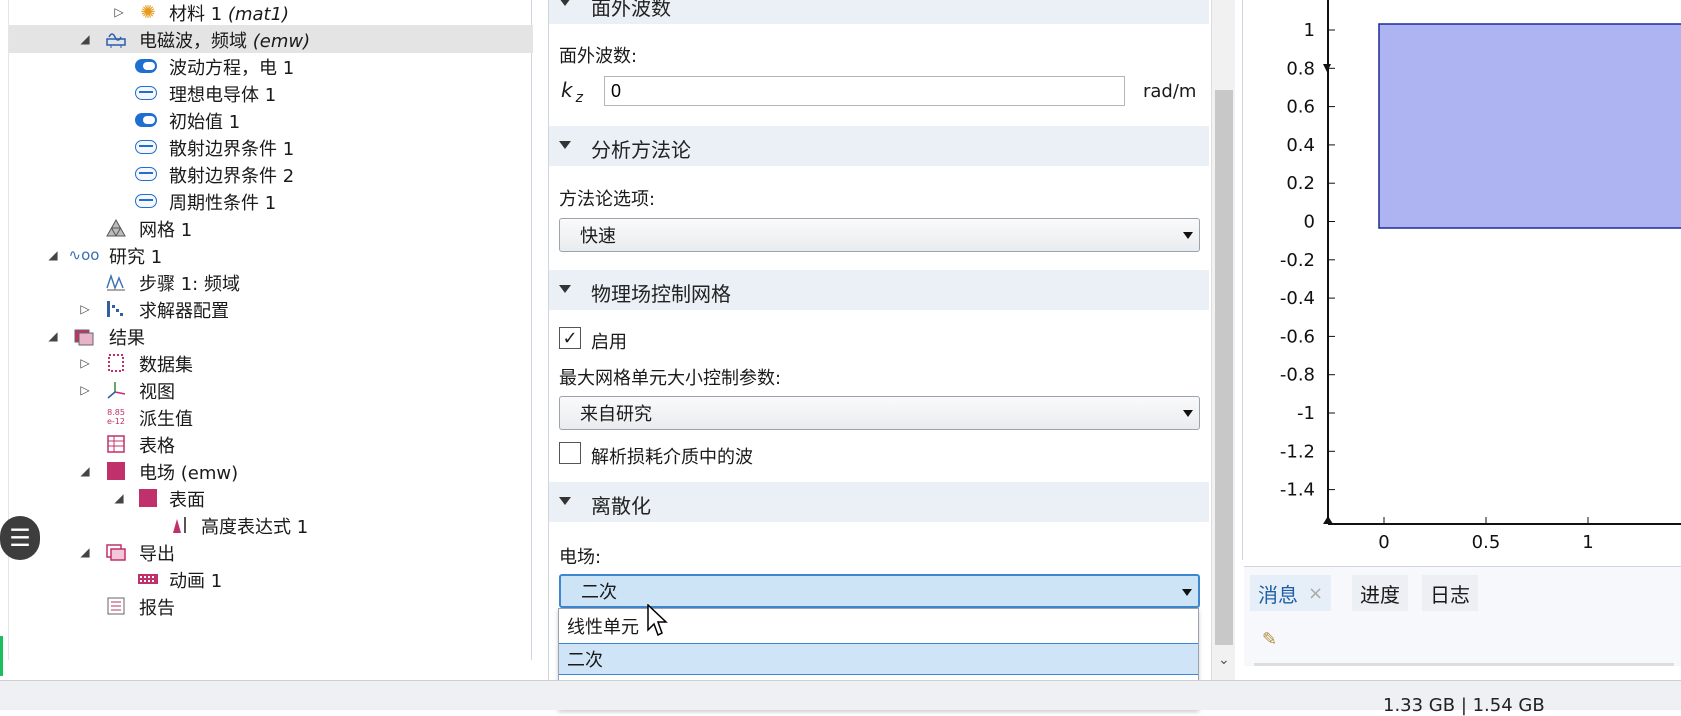 The width and height of the screenshot is (1681, 716). I want to click on surface-plot-icon, so click(148, 498).